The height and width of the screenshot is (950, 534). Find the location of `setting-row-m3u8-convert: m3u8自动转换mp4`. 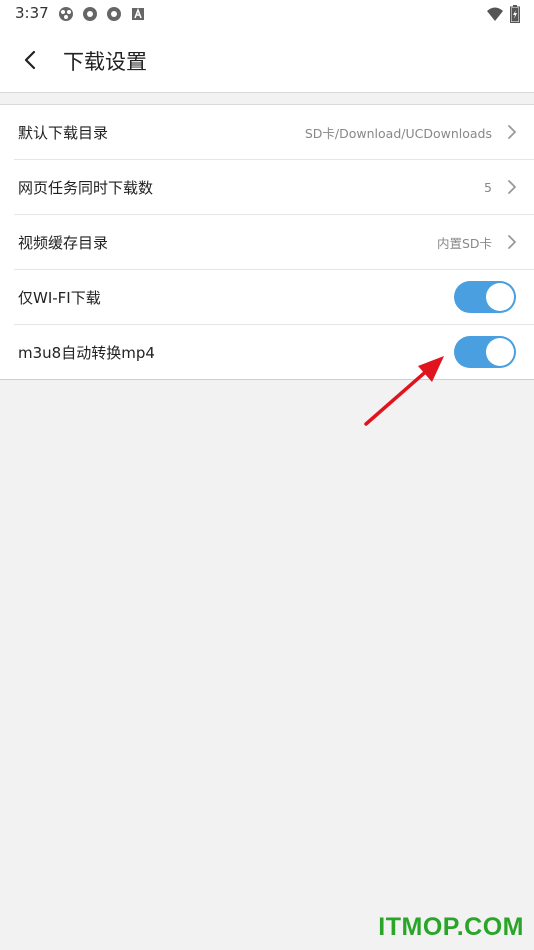

setting-row-m3u8-convert: m3u8自动转换mp4 is located at coordinates (274, 352).